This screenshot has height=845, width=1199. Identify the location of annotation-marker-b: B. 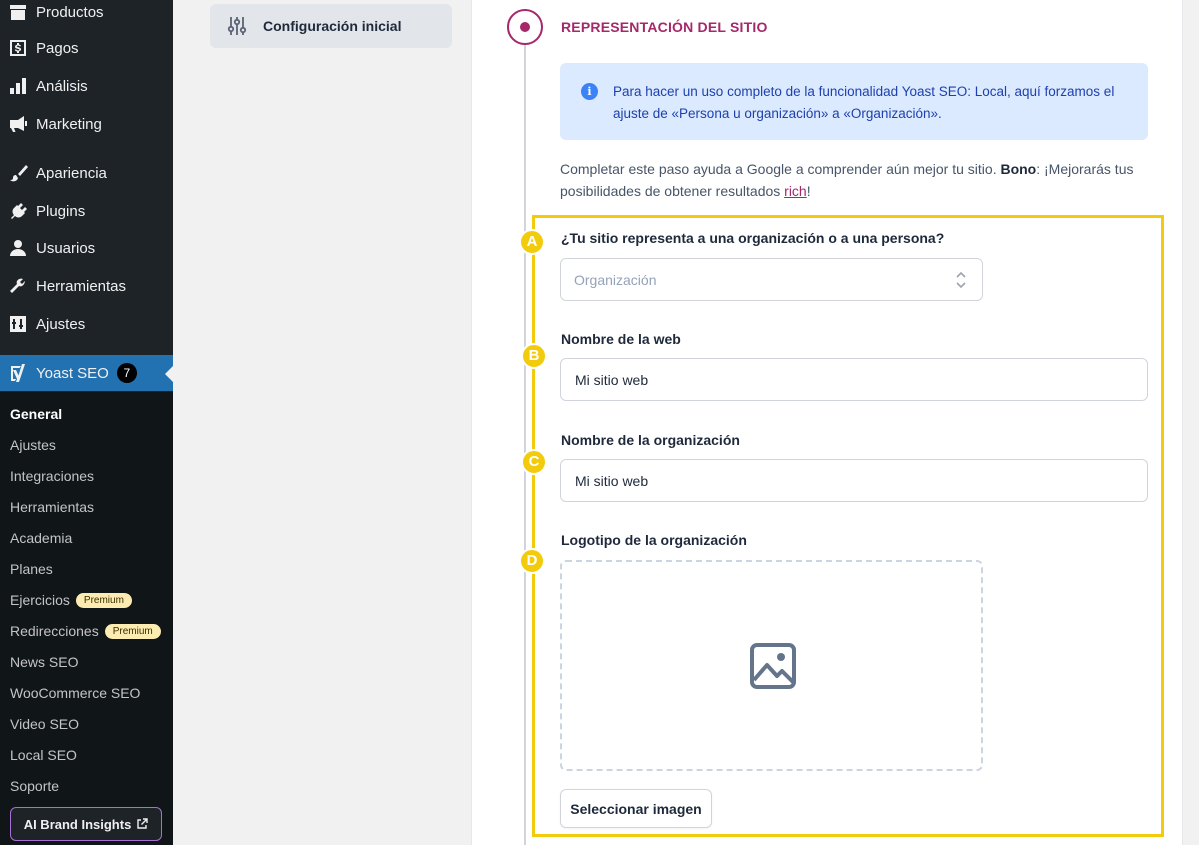
(534, 356).